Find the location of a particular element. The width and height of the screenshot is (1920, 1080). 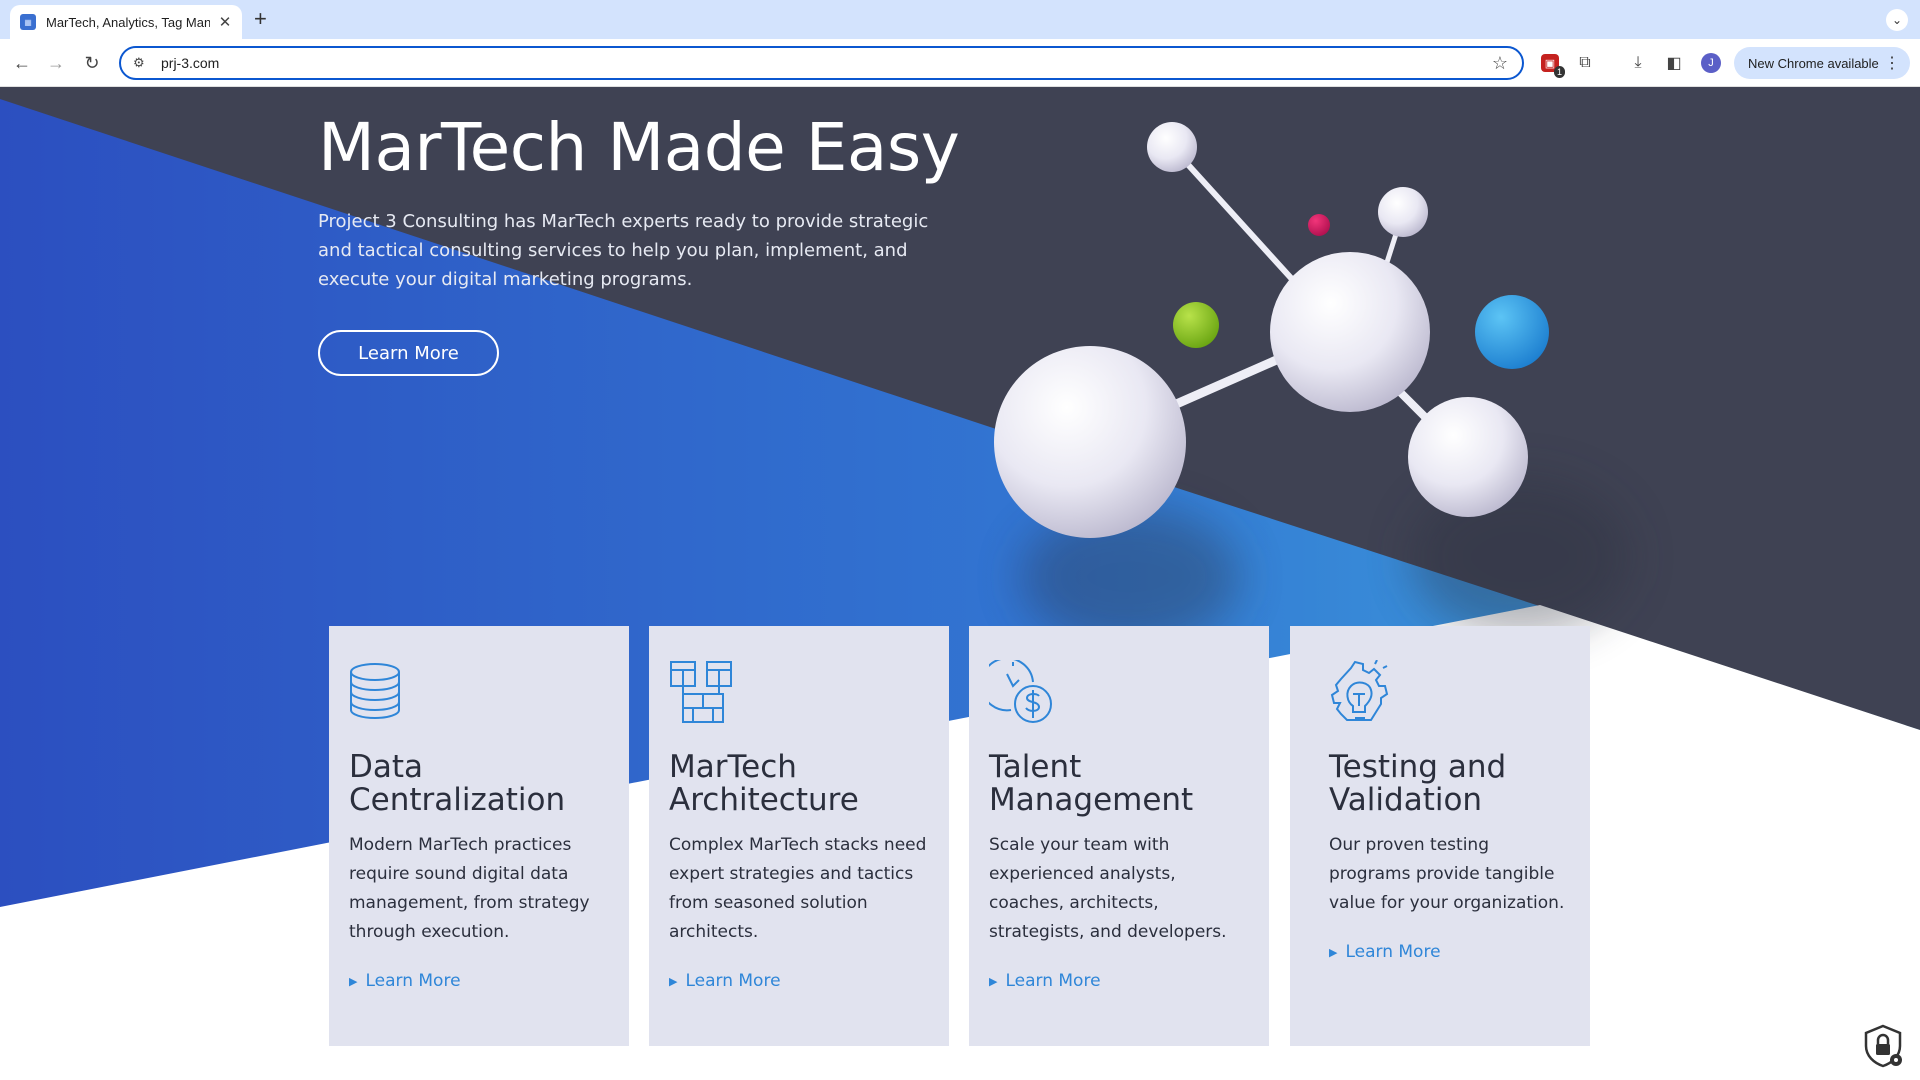

address-bar: ⚙ prj-3.com ☆ is located at coordinates (821, 63).